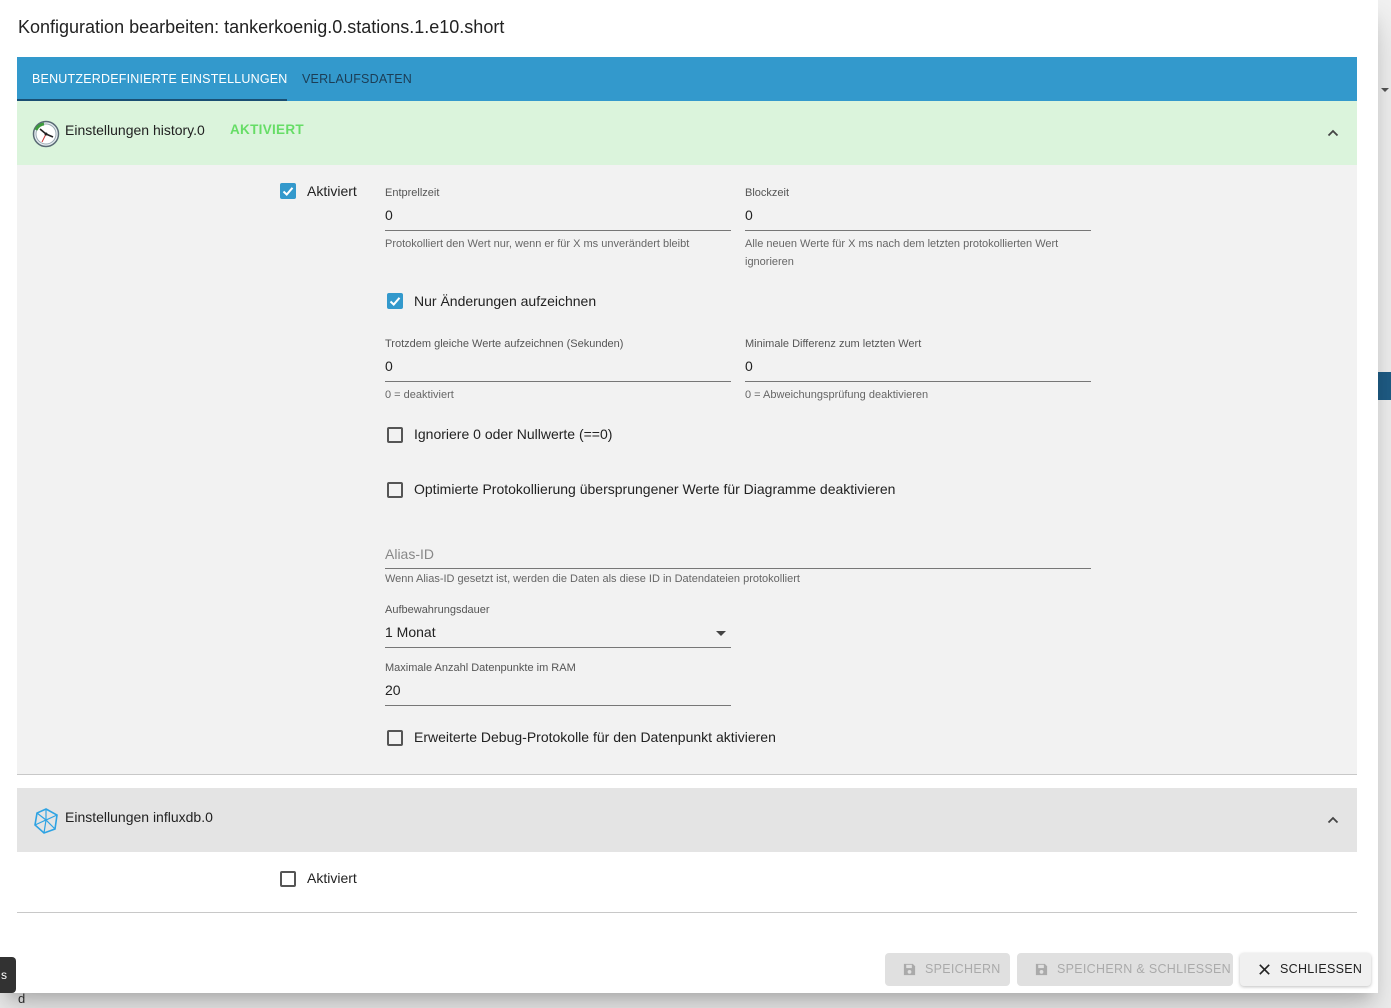 This screenshot has width=1391, height=1008. What do you see at coordinates (332, 878) in the screenshot?
I see `influxdb-enabled-label: Aktiviert` at bounding box center [332, 878].